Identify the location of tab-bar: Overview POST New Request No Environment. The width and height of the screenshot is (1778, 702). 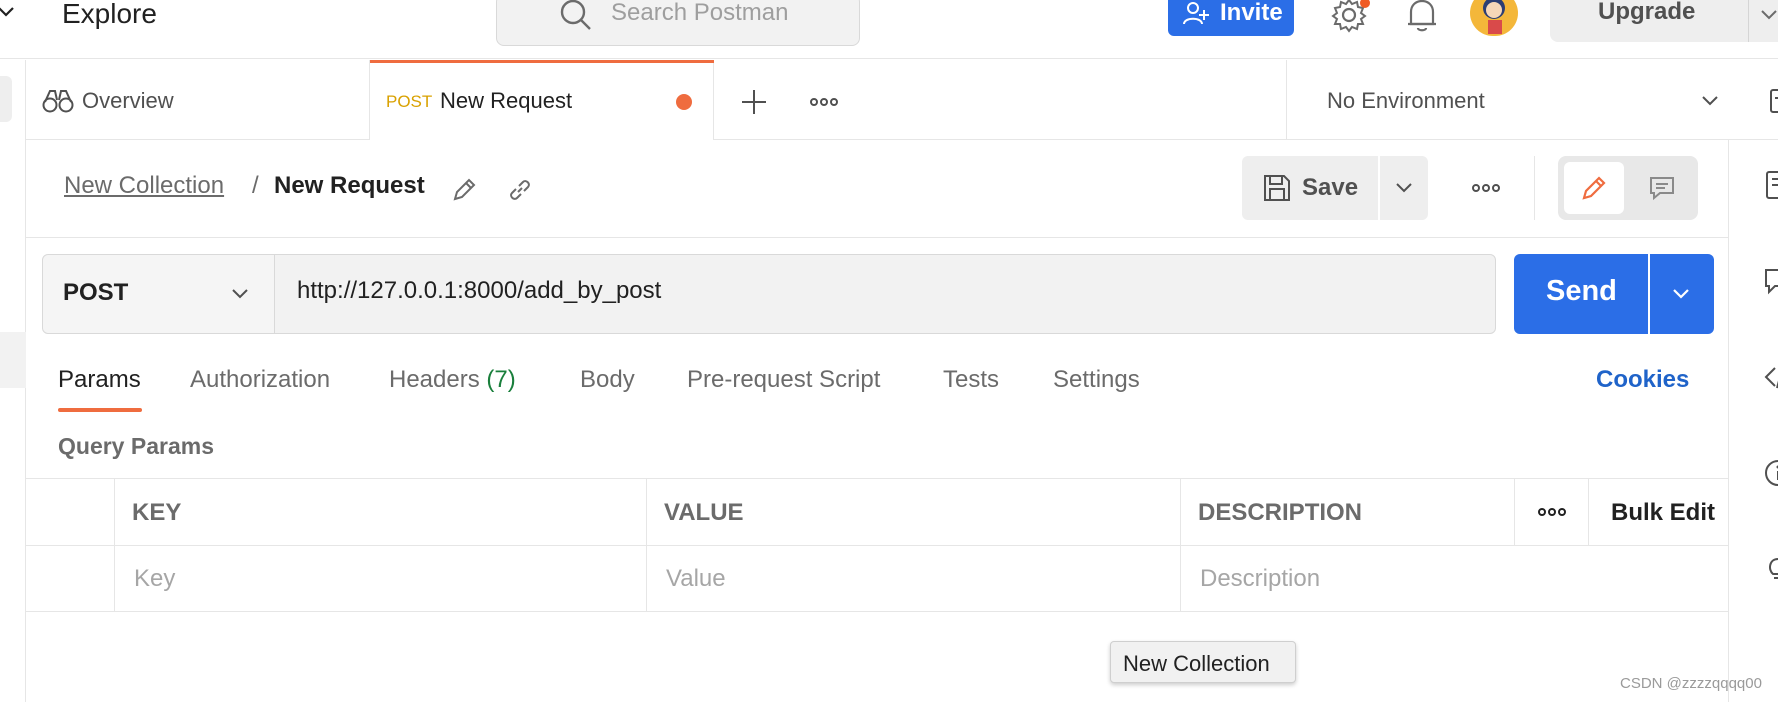
(902, 100).